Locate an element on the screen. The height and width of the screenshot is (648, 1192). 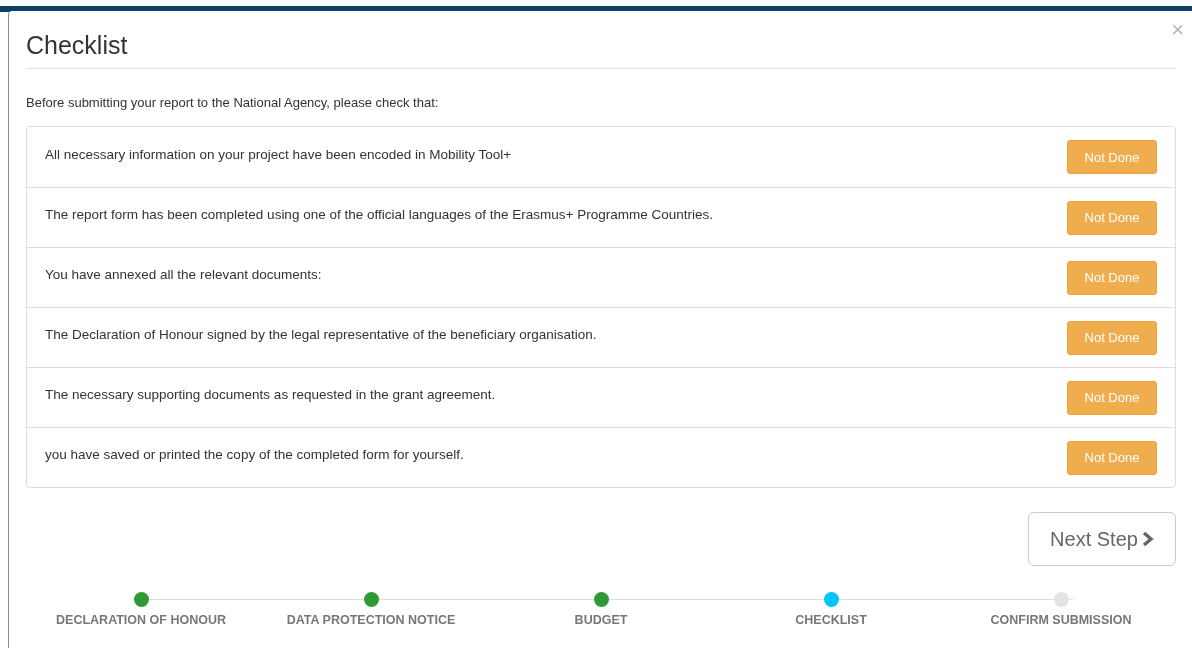
close-button: × is located at coordinates (1177, 30).